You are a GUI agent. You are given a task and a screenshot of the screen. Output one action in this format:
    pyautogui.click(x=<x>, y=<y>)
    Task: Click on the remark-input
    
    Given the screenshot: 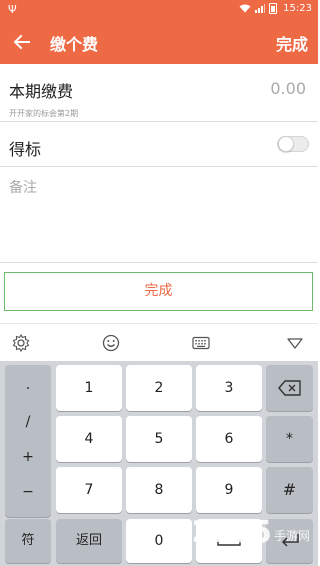 What is the action you would take?
    pyautogui.click(x=159, y=217)
    